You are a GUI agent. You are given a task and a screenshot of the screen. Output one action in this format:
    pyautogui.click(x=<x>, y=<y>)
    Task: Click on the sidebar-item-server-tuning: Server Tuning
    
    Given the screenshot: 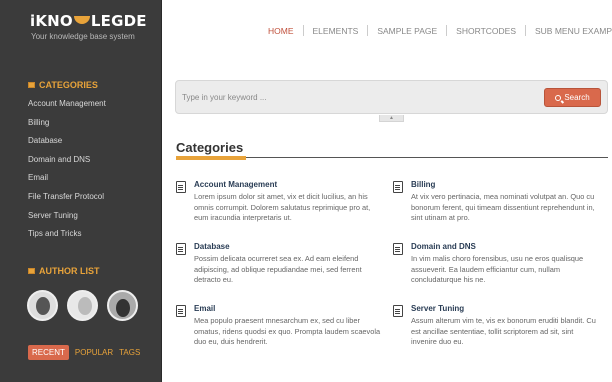 What is the action you would take?
    pyautogui.click(x=67, y=220)
    